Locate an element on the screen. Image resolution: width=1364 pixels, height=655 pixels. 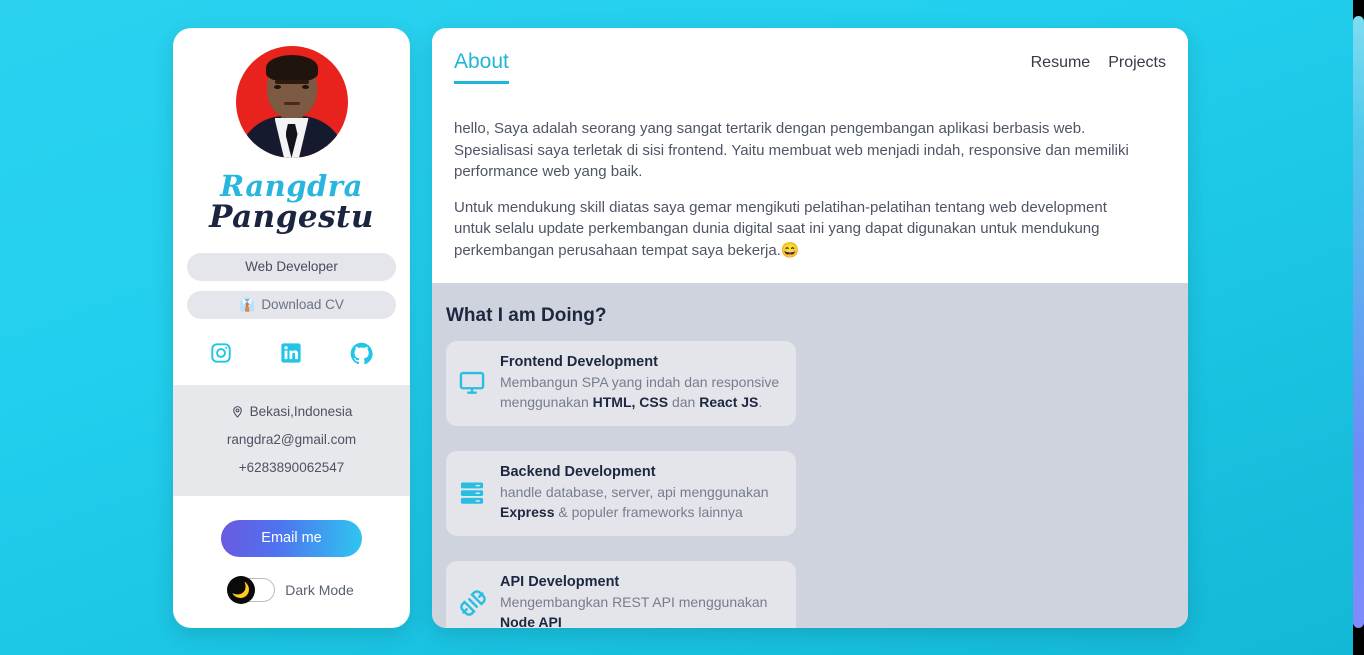
phone-text: +6283890062547 is located at coordinates (291, 467).